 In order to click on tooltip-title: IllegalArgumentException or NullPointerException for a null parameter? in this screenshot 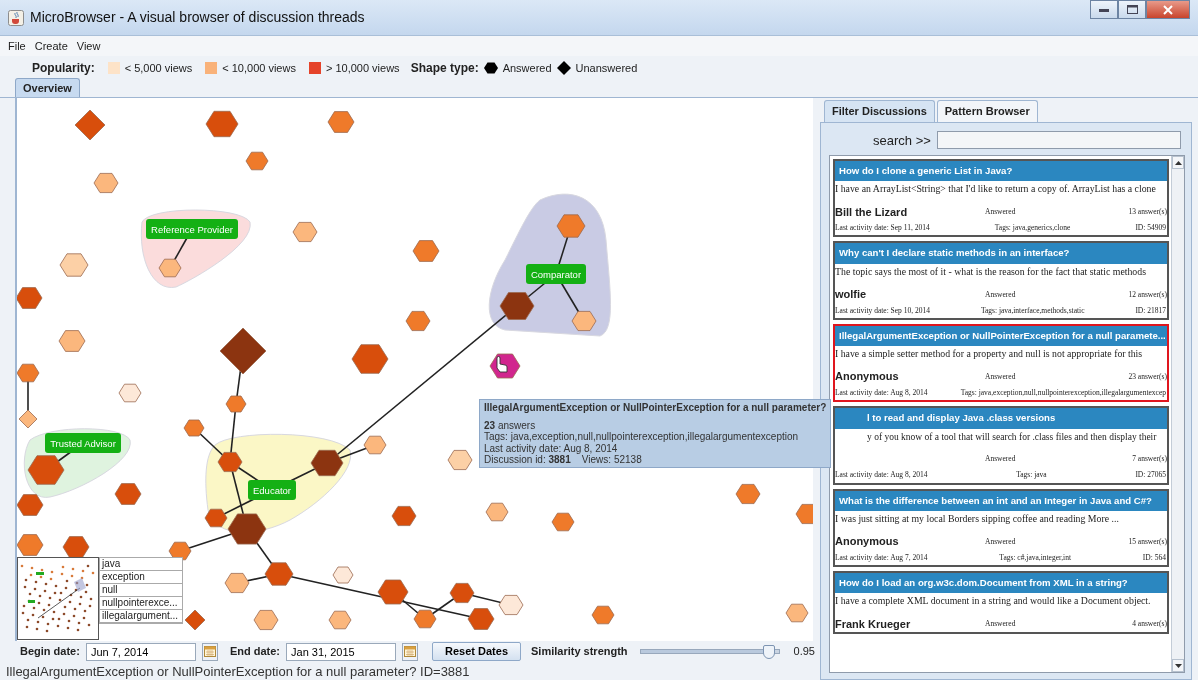, I will do `click(655, 408)`.